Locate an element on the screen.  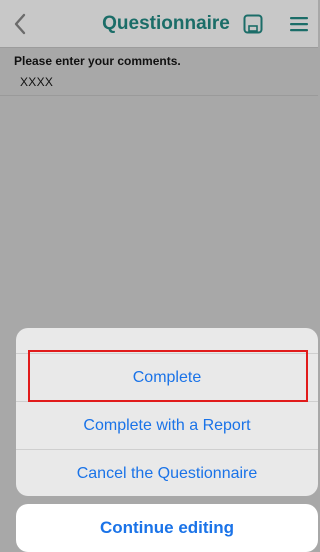
comment-field: XXXX is located at coordinates (36, 82).